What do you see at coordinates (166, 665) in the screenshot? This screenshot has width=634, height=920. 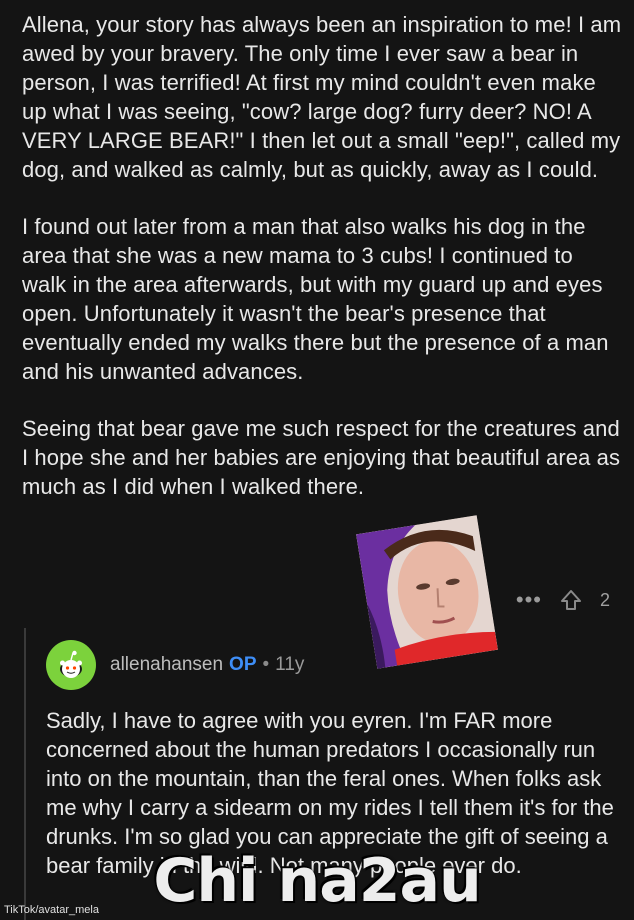 I see `reply-username: allenahansen` at bounding box center [166, 665].